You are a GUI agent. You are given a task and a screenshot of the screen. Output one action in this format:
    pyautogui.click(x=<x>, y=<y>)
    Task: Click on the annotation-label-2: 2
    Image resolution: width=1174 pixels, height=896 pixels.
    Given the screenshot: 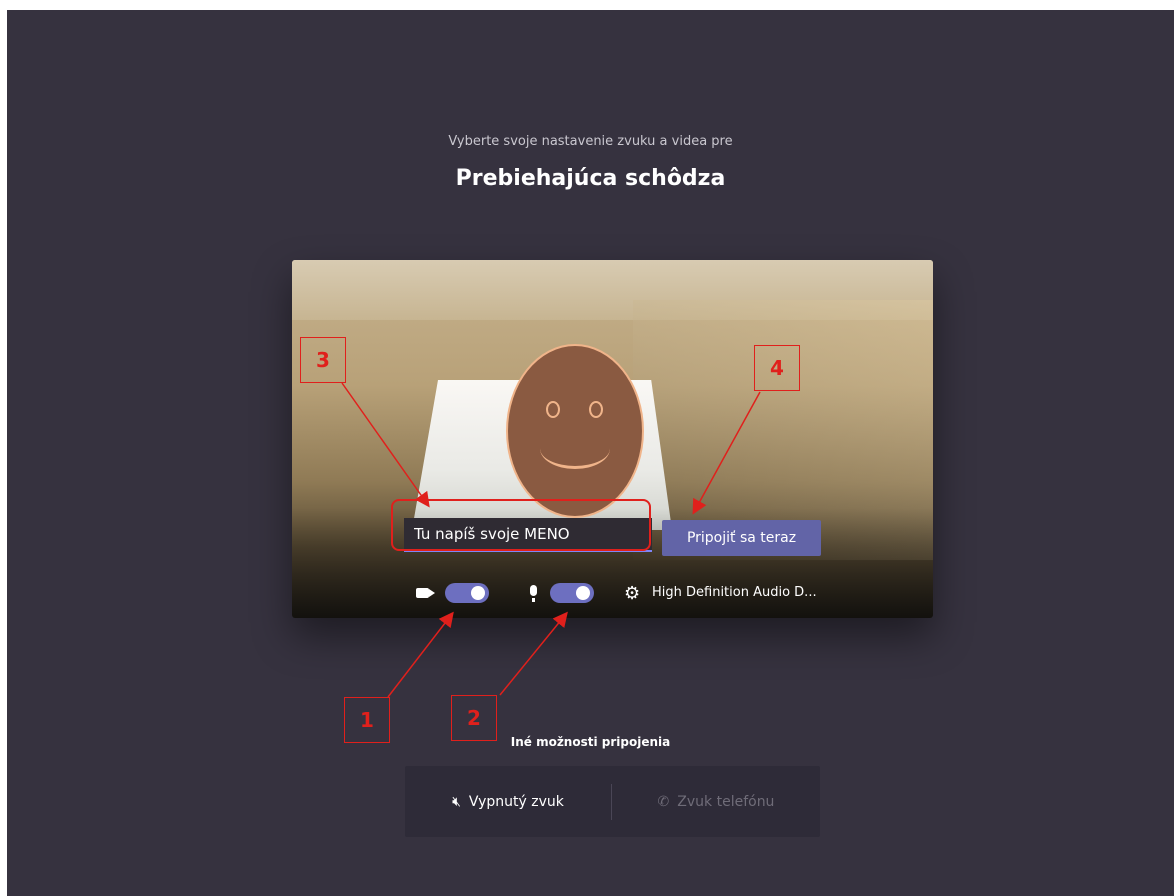 What is the action you would take?
    pyautogui.click(x=474, y=718)
    